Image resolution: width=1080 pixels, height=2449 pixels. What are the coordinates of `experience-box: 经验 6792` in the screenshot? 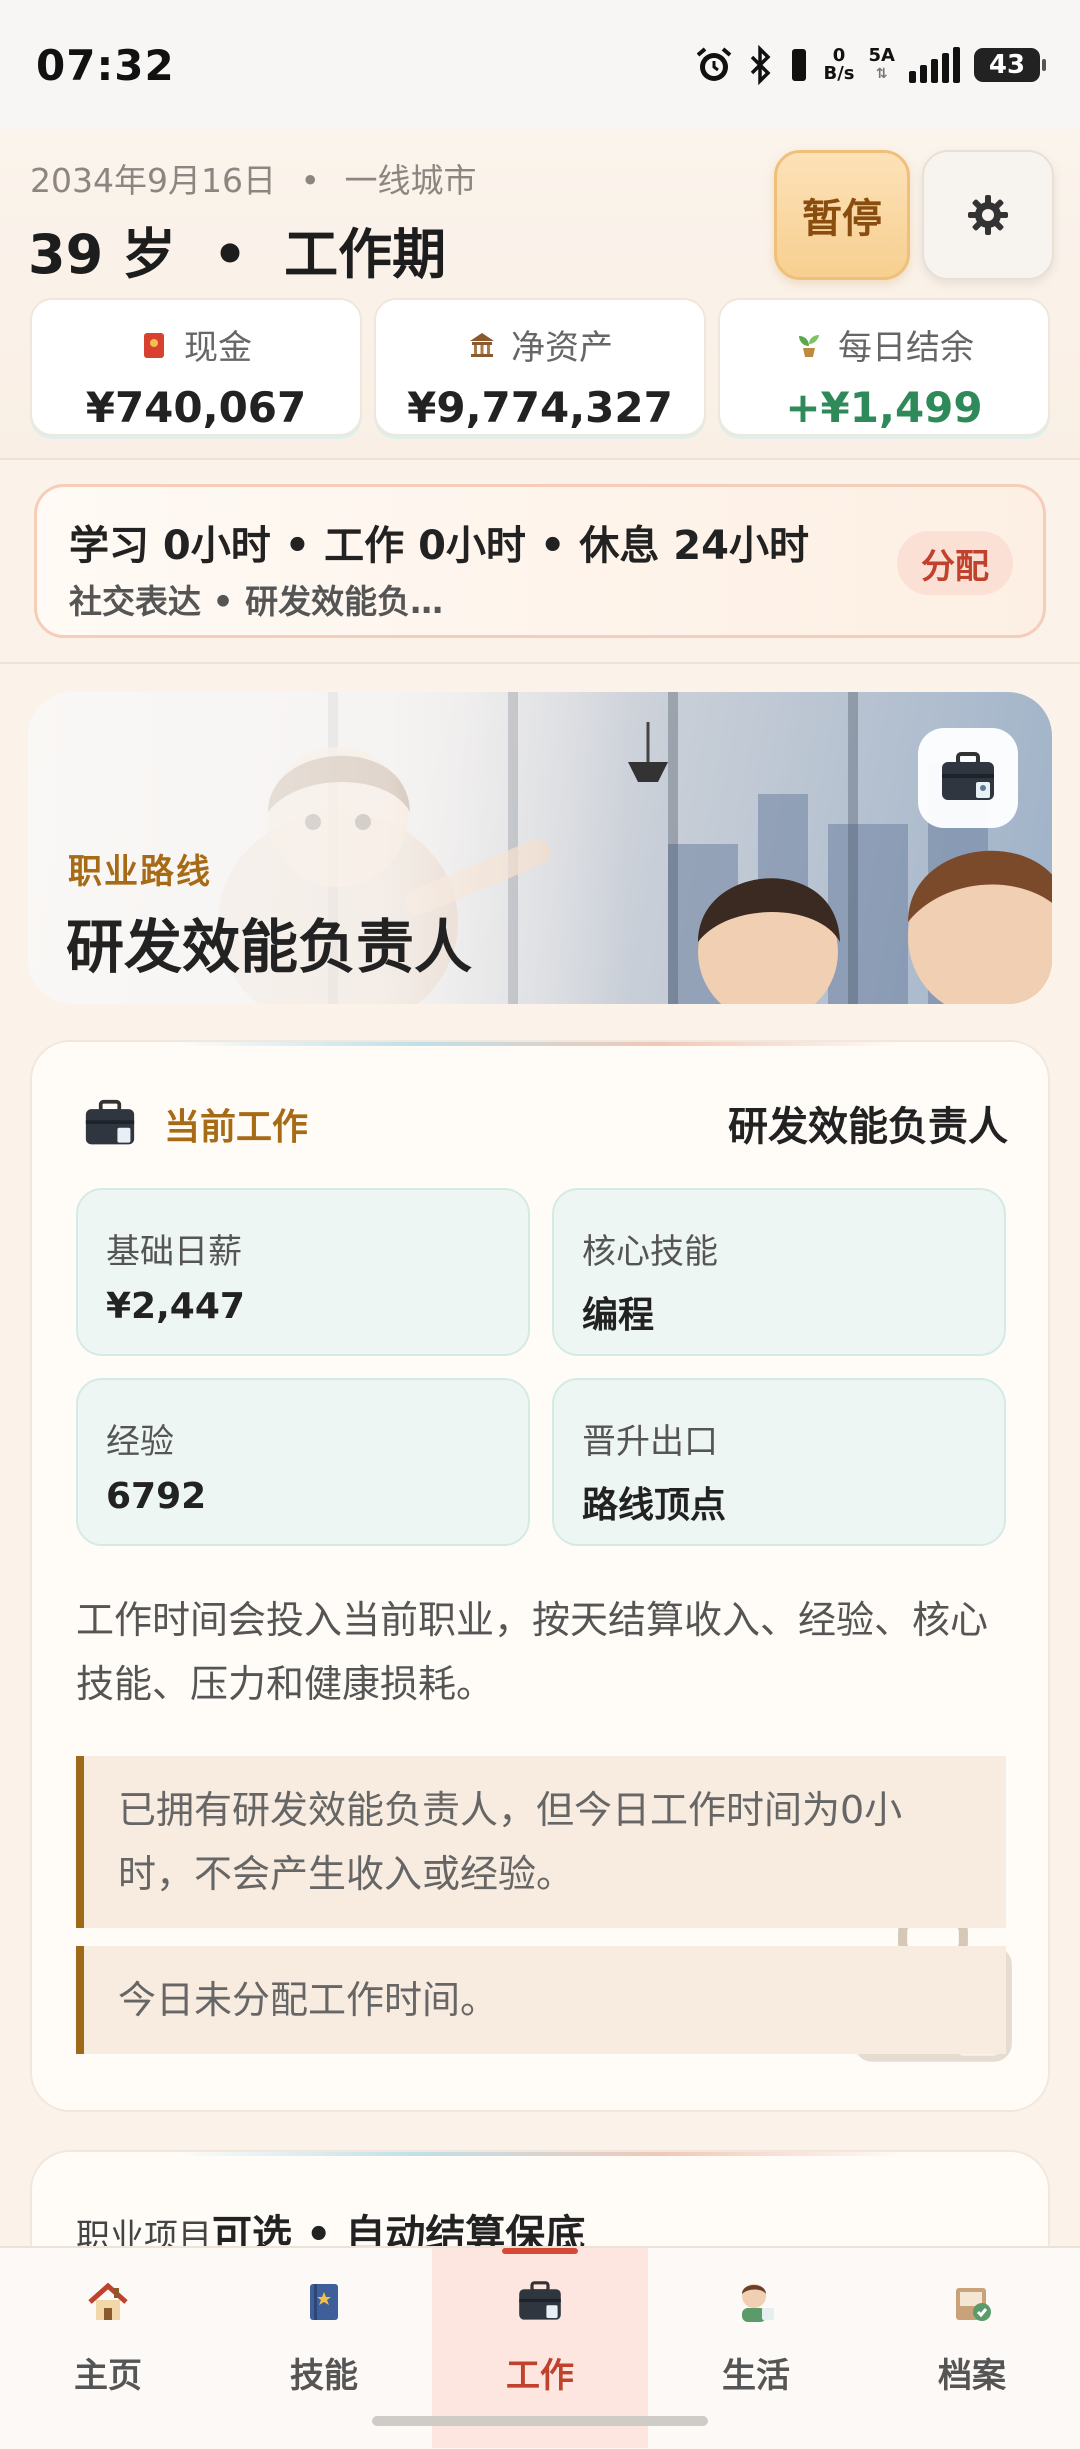 It's located at (303, 1462).